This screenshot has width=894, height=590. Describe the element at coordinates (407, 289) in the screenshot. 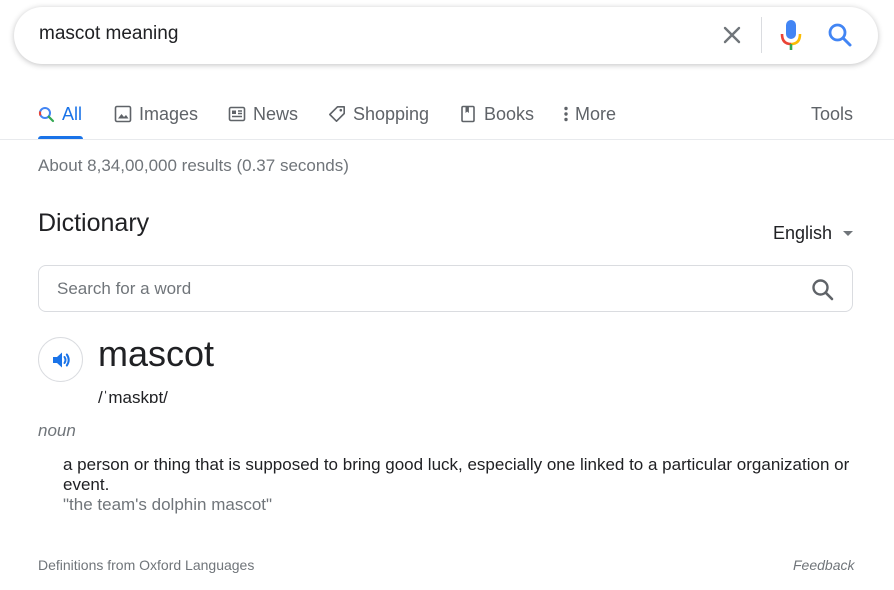

I see `word-search-input` at that location.